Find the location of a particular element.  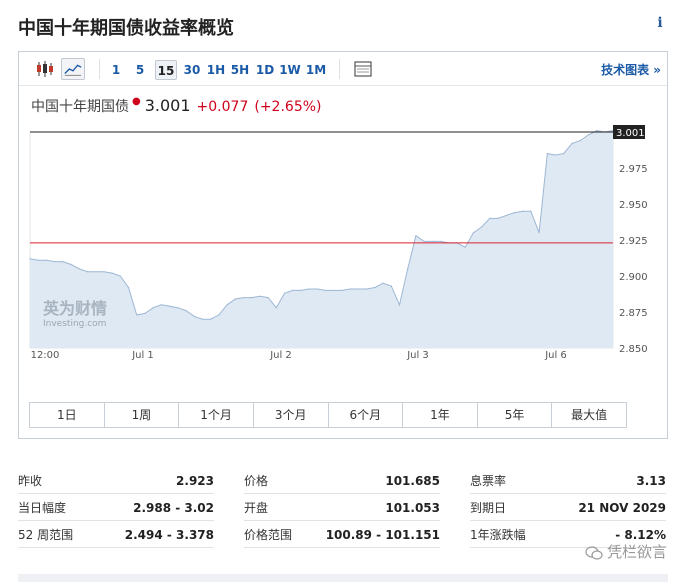

tech-chart-link: 技术图表 » is located at coordinates (631, 69).